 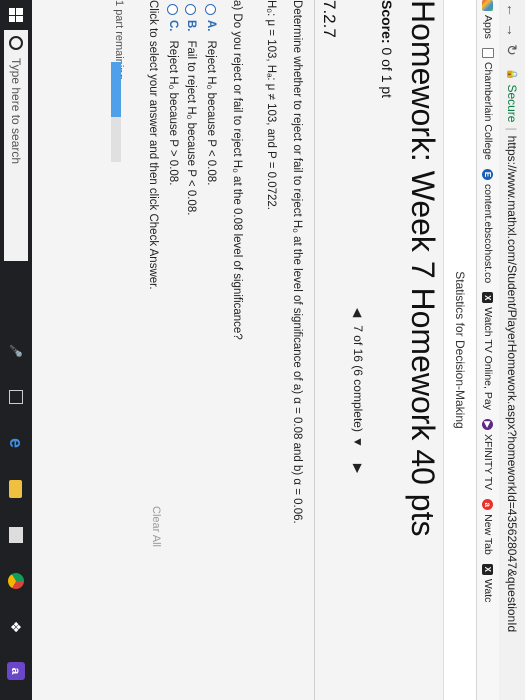 What do you see at coordinates (16, 15) in the screenshot?
I see `windows-start-icon` at bounding box center [16, 15].